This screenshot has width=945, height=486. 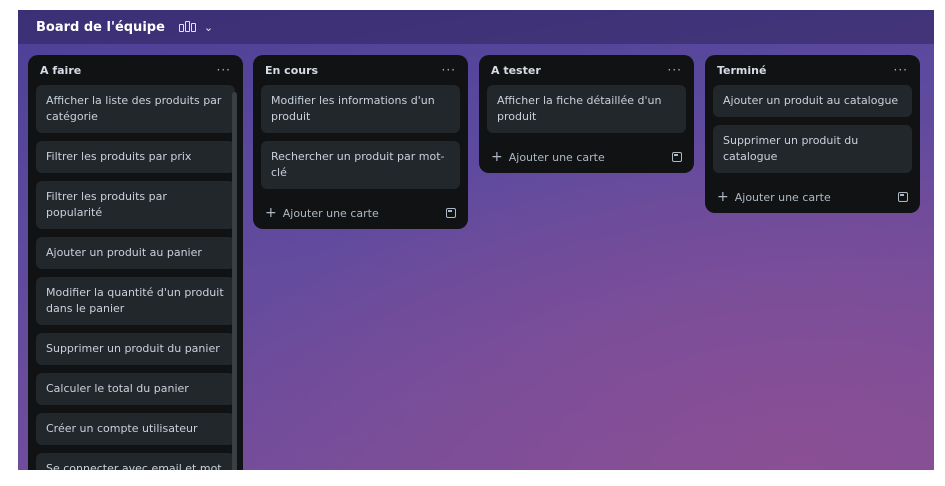 What do you see at coordinates (135, 70) in the screenshot?
I see `list-header: A faire ···` at bounding box center [135, 70].